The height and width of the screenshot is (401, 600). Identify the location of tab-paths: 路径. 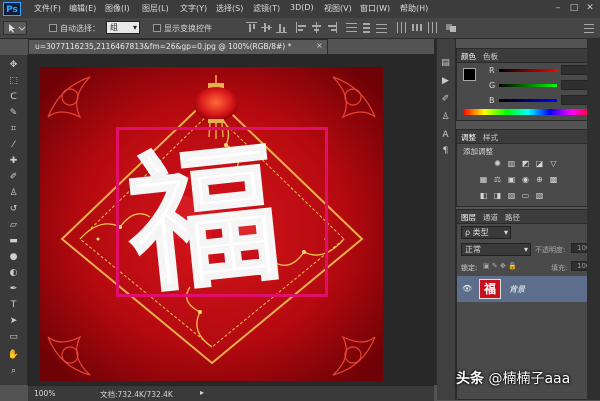
(512, 217).